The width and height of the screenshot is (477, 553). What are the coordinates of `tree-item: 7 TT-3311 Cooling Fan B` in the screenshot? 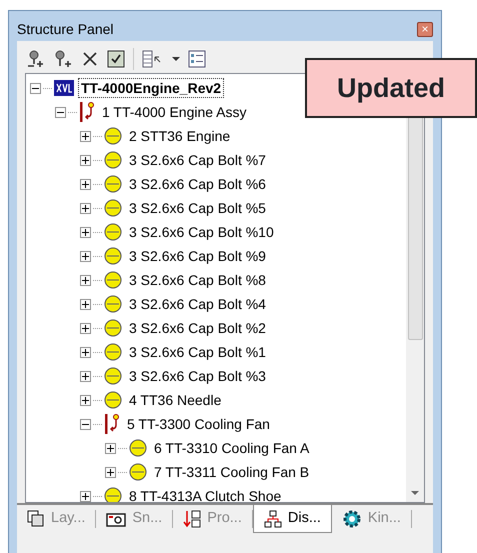 It's located at (231, 472).